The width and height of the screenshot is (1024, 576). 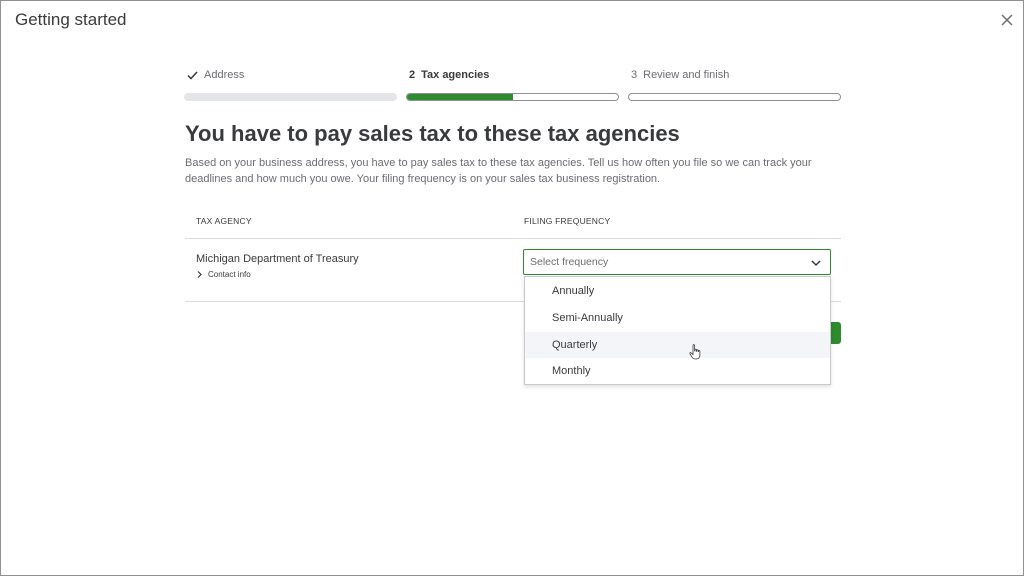 I want to click on step-tax-agencies-text: Tax agencies, so click(x=455, y=75).